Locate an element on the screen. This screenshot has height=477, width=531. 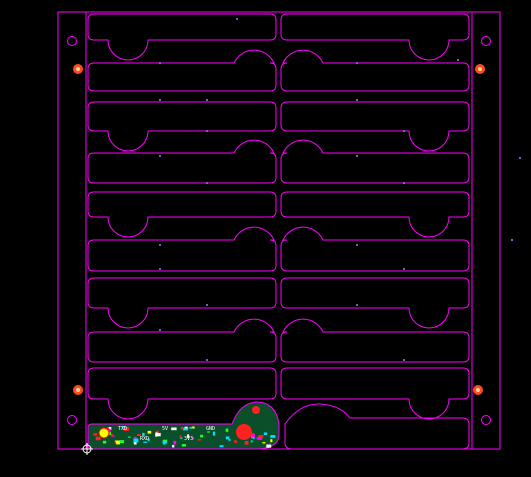
silkscreen-label: 5V is located at coordinates (165, 429).